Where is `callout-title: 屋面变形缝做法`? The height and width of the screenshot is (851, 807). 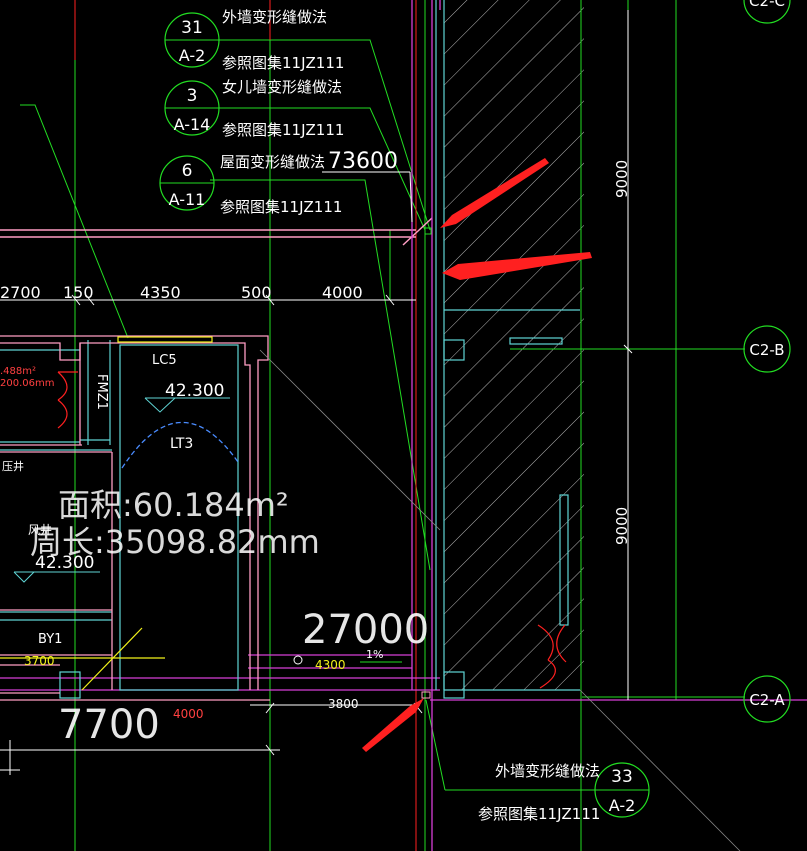 callout-title: 屋面变形缝做法 is located at coordinates (272, 162).